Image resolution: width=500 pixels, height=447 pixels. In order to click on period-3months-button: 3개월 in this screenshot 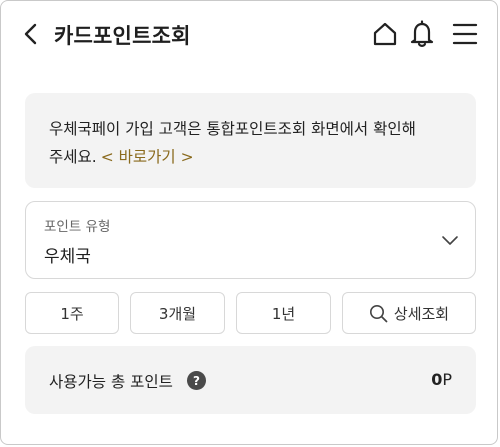, I will do `click(177, 313)`.